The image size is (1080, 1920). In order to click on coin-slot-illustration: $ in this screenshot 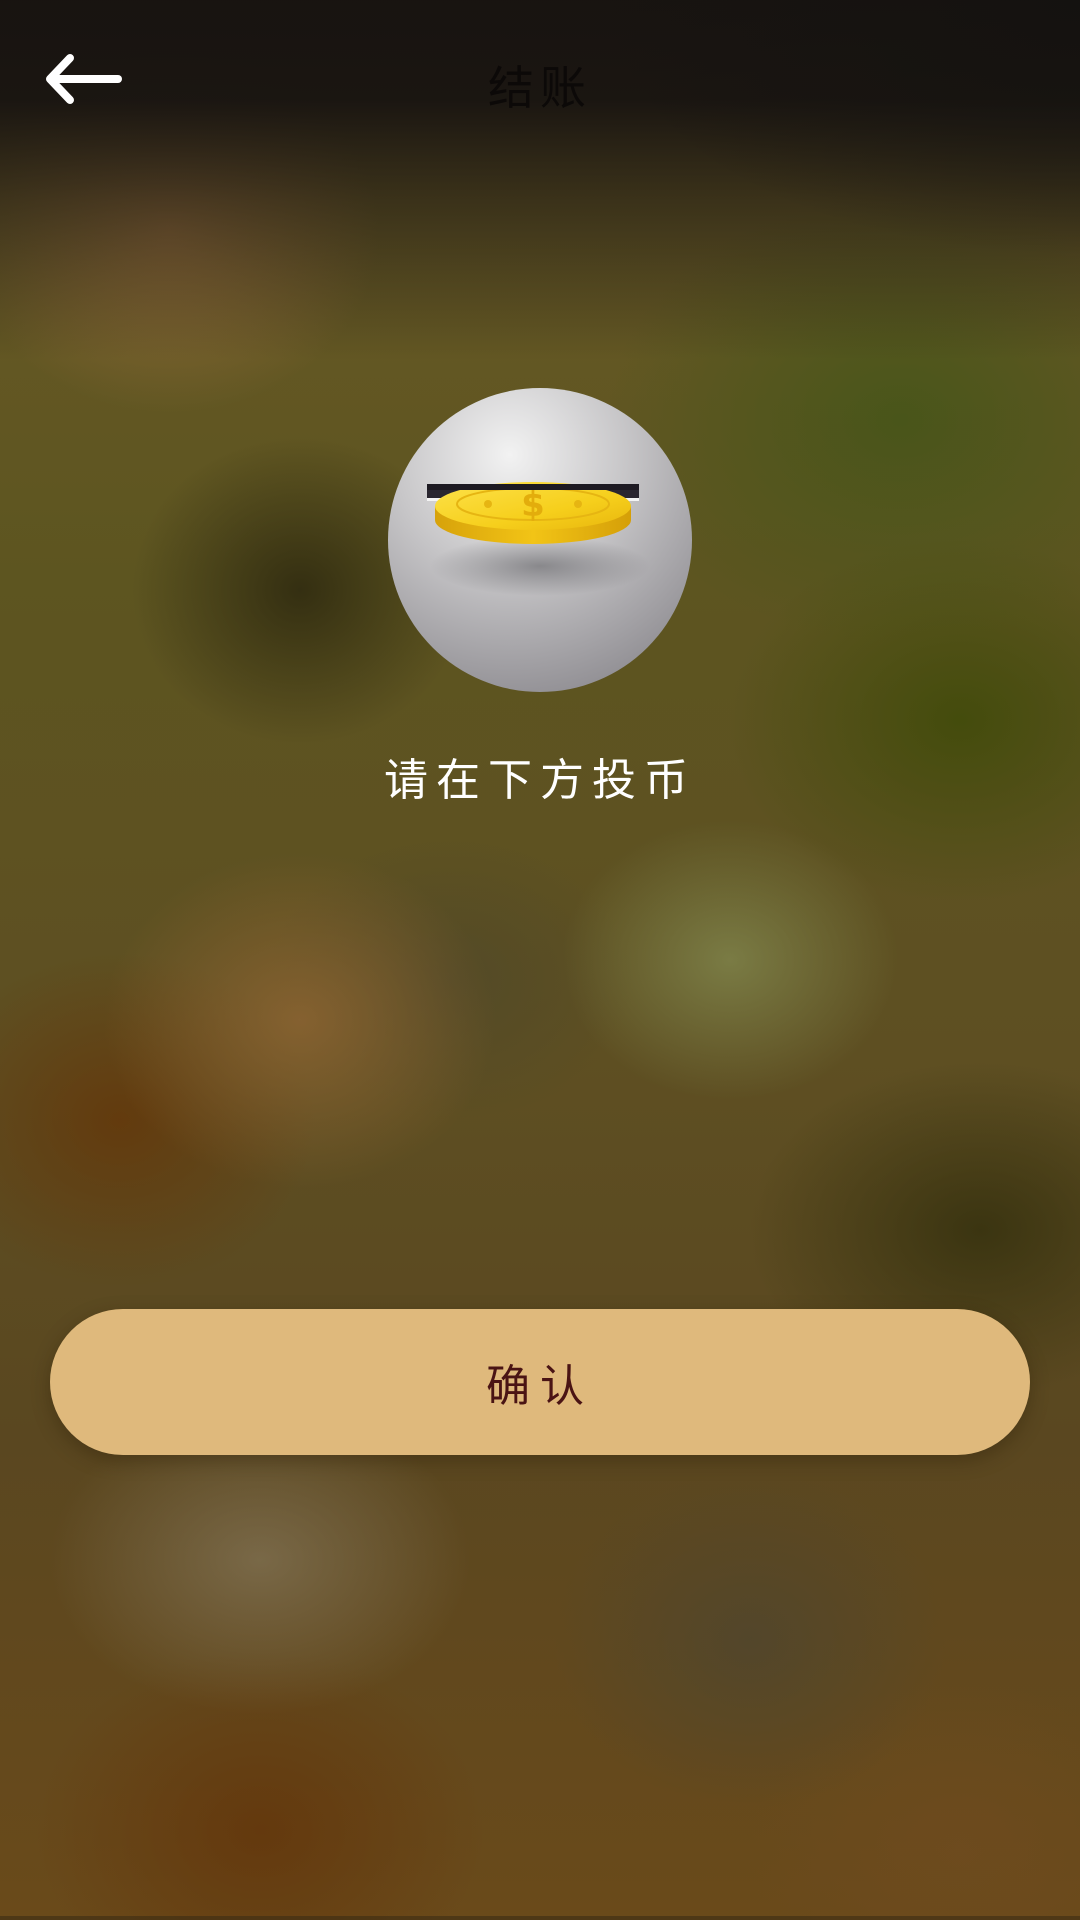, I will do `click(540, 540)`.